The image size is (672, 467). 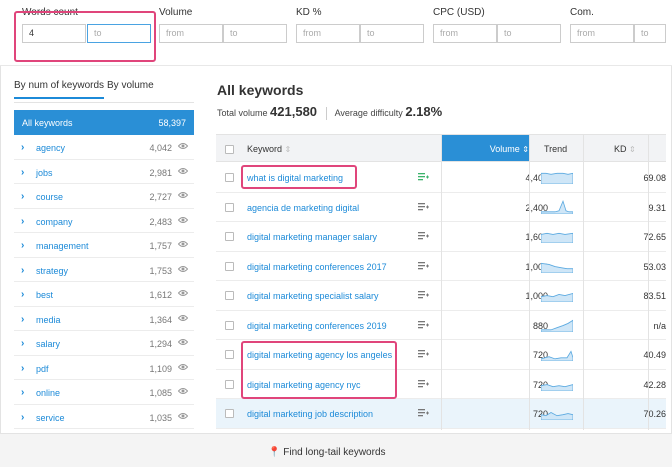 I want to click on keyword-link: digital marketing job description, so click(x=310, y=414).